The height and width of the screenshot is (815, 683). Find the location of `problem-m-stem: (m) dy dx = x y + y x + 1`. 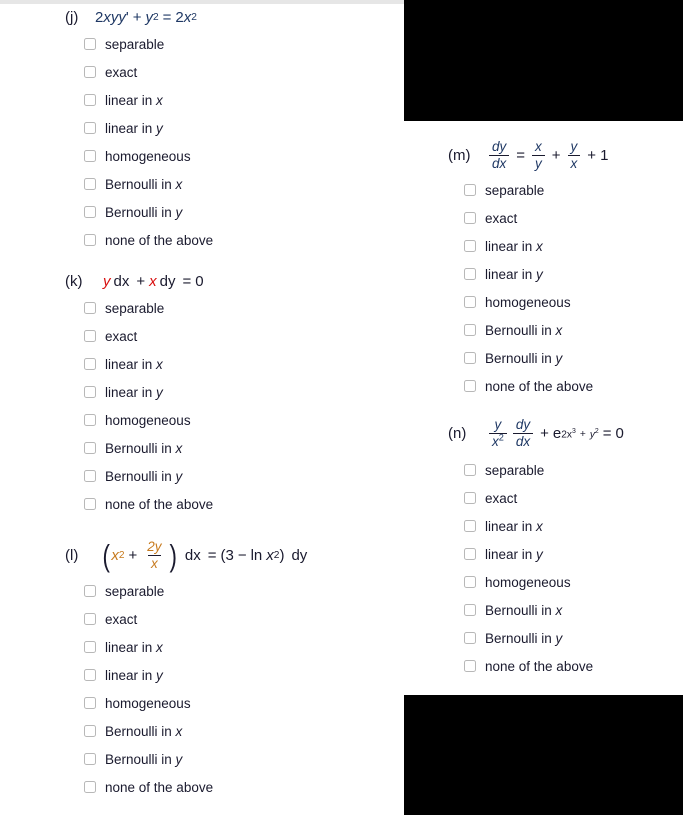

problem-m-stem: (m) dy dx = x y + y x + 1 is located at coordinates (543, 155).